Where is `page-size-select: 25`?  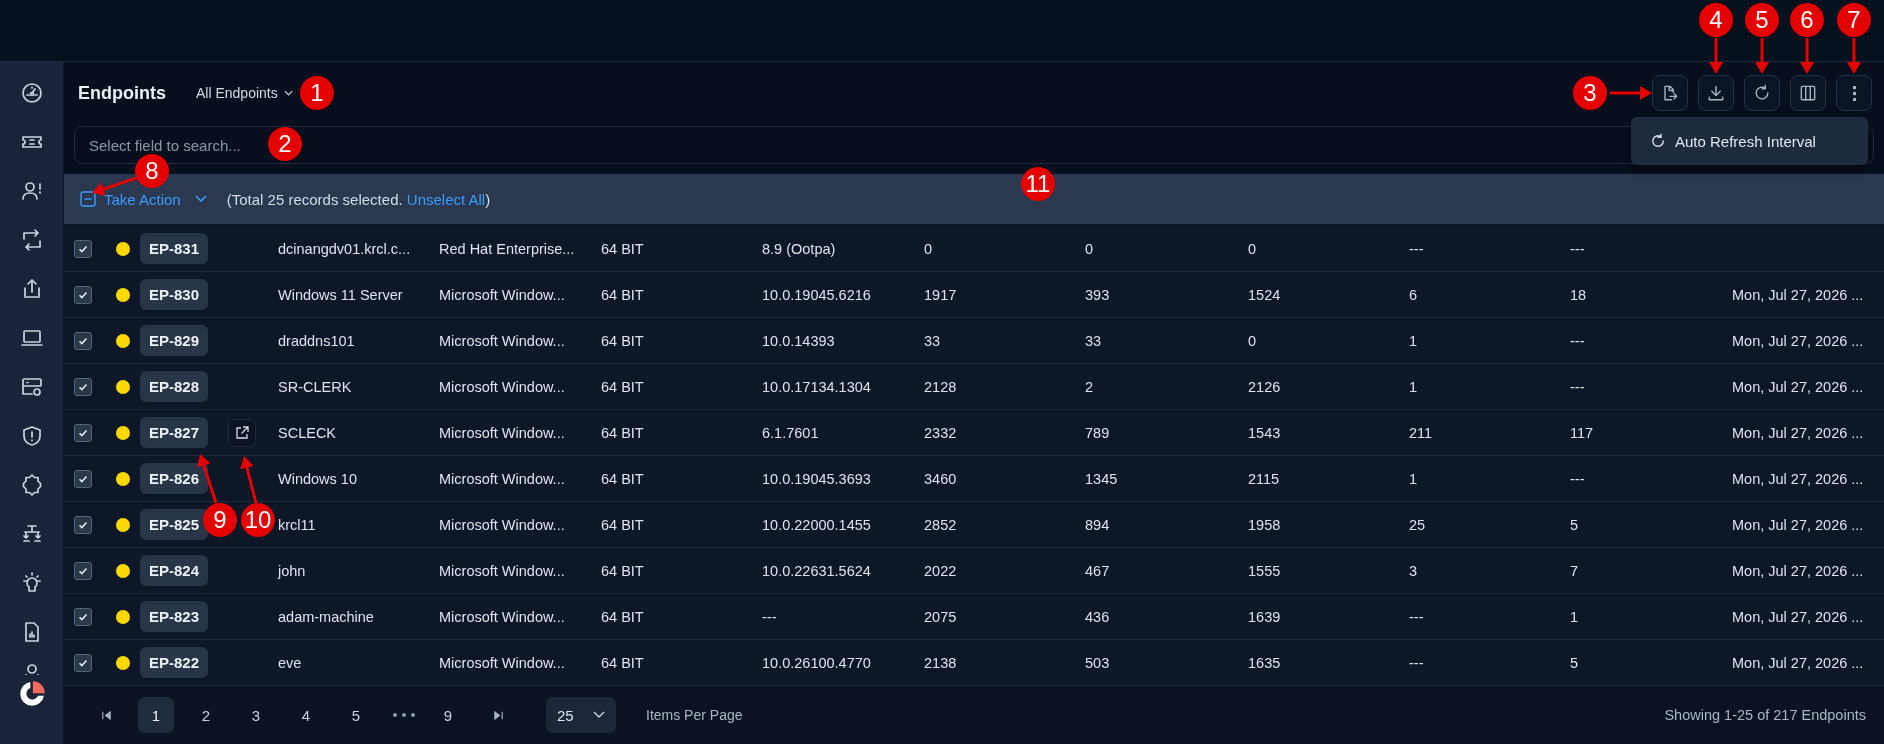
page-size-select: 25 is located at coordinates (581, 715).